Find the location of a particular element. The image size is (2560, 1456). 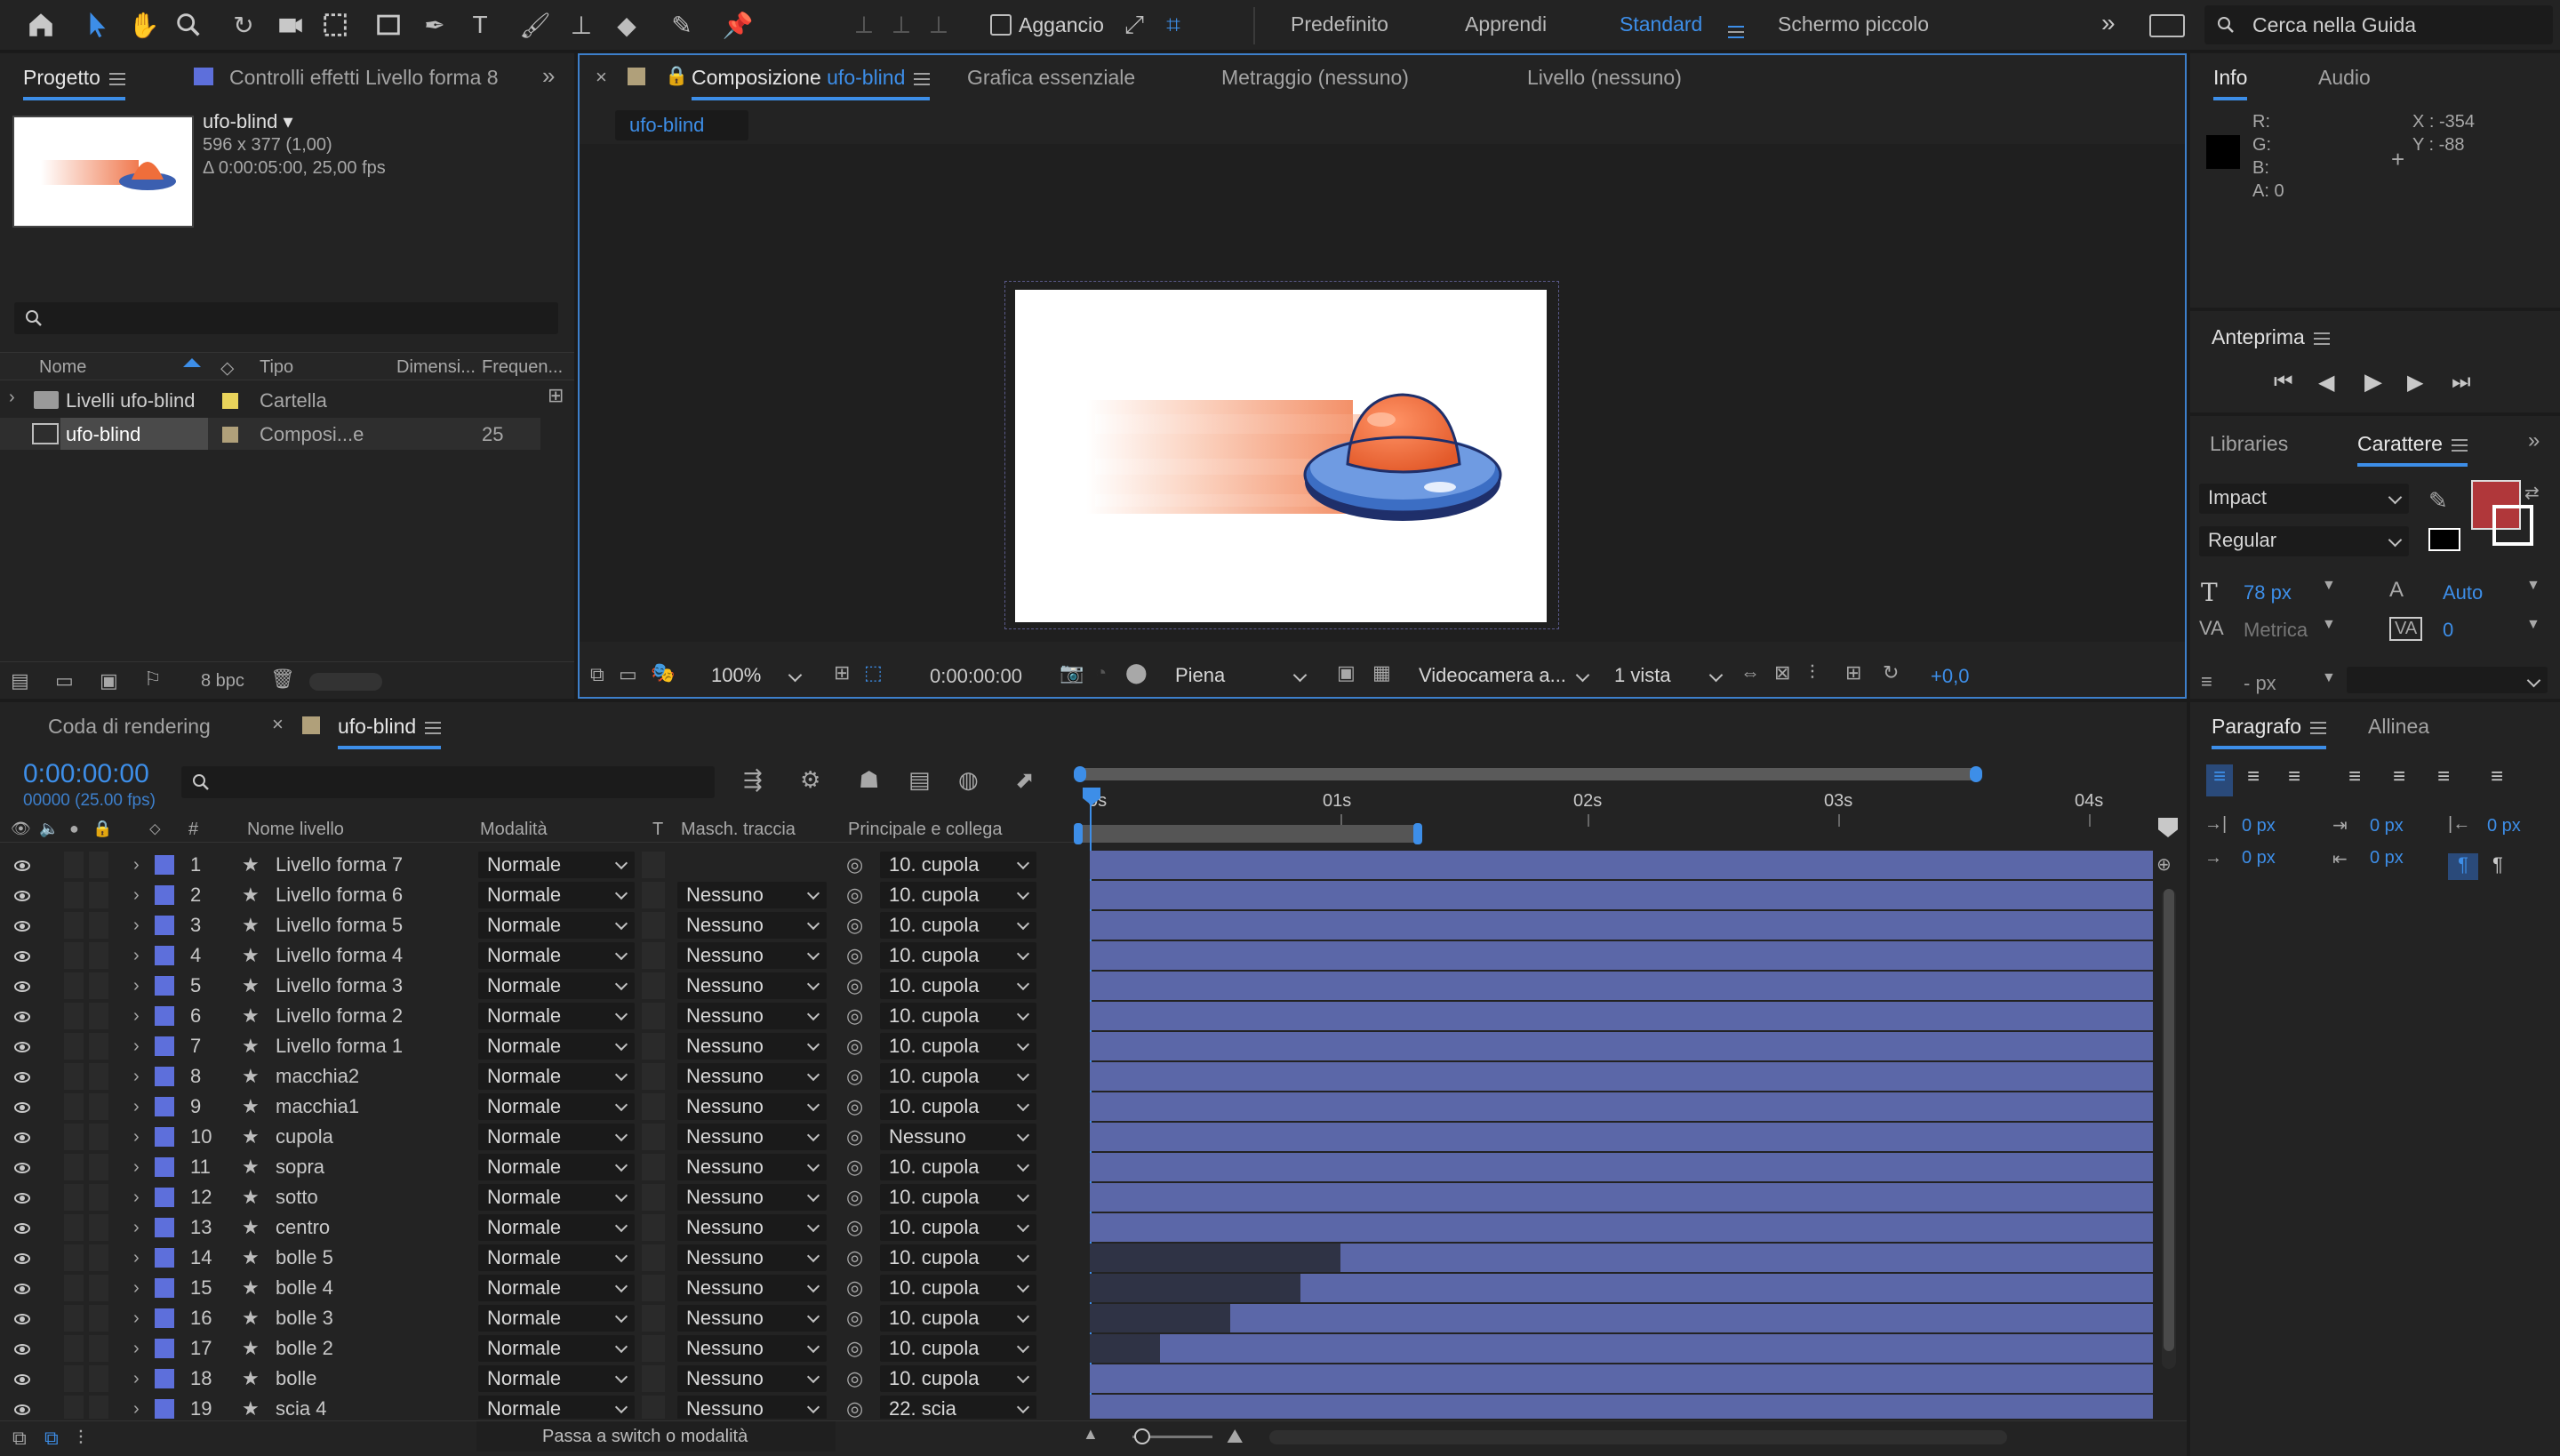

new-composition-icon: ▣ is located at coordinates (109, 680).